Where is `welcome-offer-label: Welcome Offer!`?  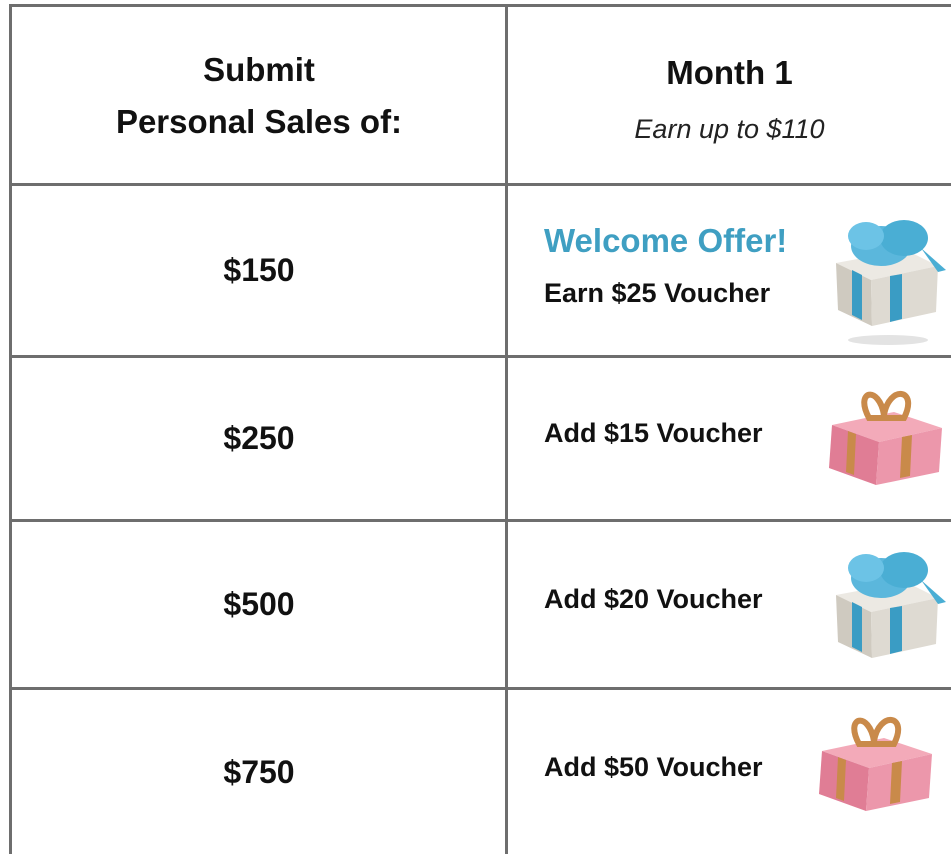
welcome-offer-label: Welcome Offer! is located at coordinates (666, 240).